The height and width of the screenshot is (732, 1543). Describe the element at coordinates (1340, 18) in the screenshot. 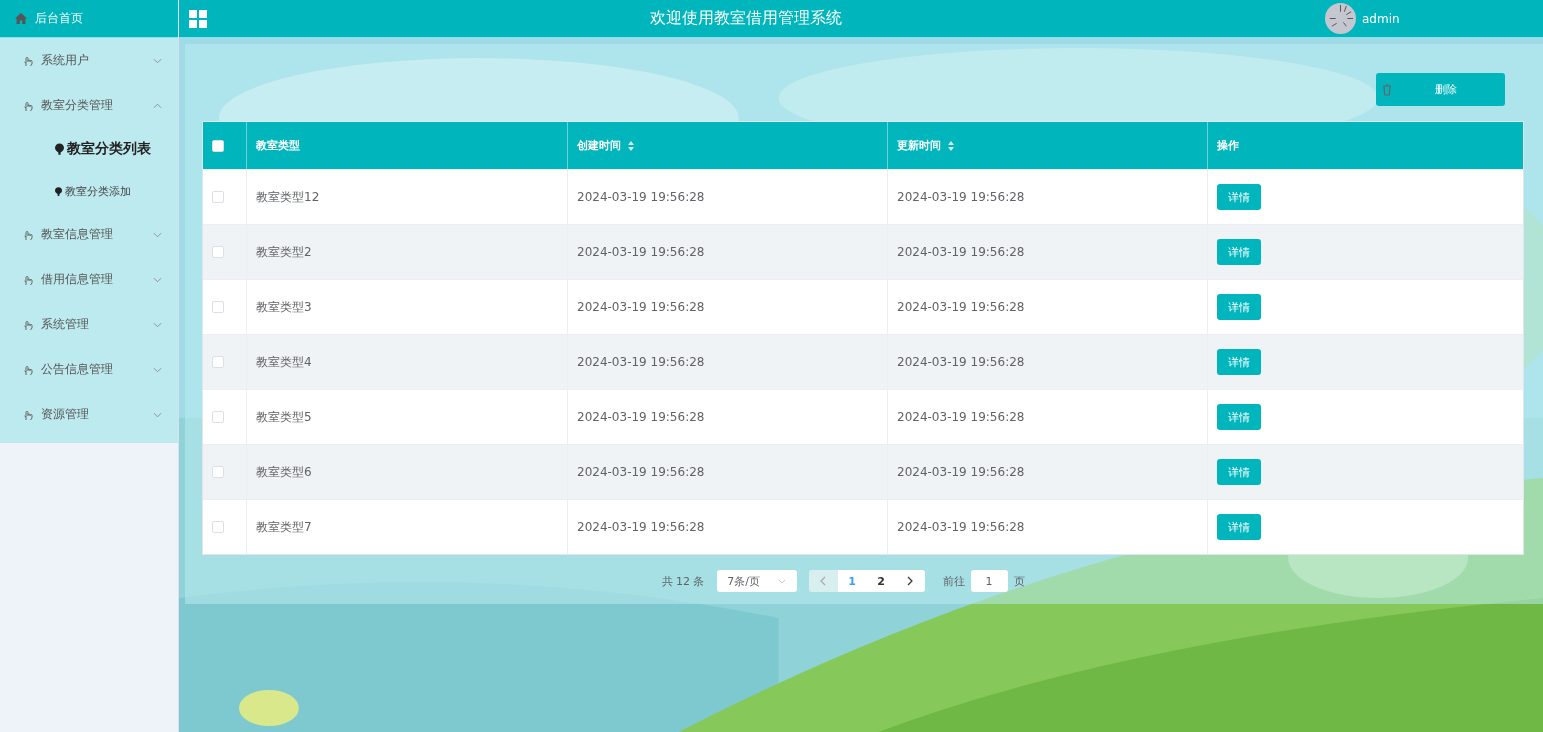

I see `avatar` at that location.